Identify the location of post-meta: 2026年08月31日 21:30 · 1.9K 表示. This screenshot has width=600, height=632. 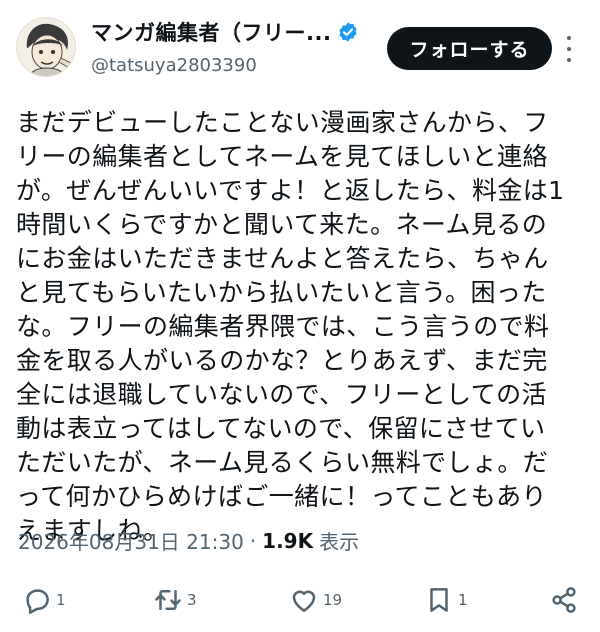
(188, 540).